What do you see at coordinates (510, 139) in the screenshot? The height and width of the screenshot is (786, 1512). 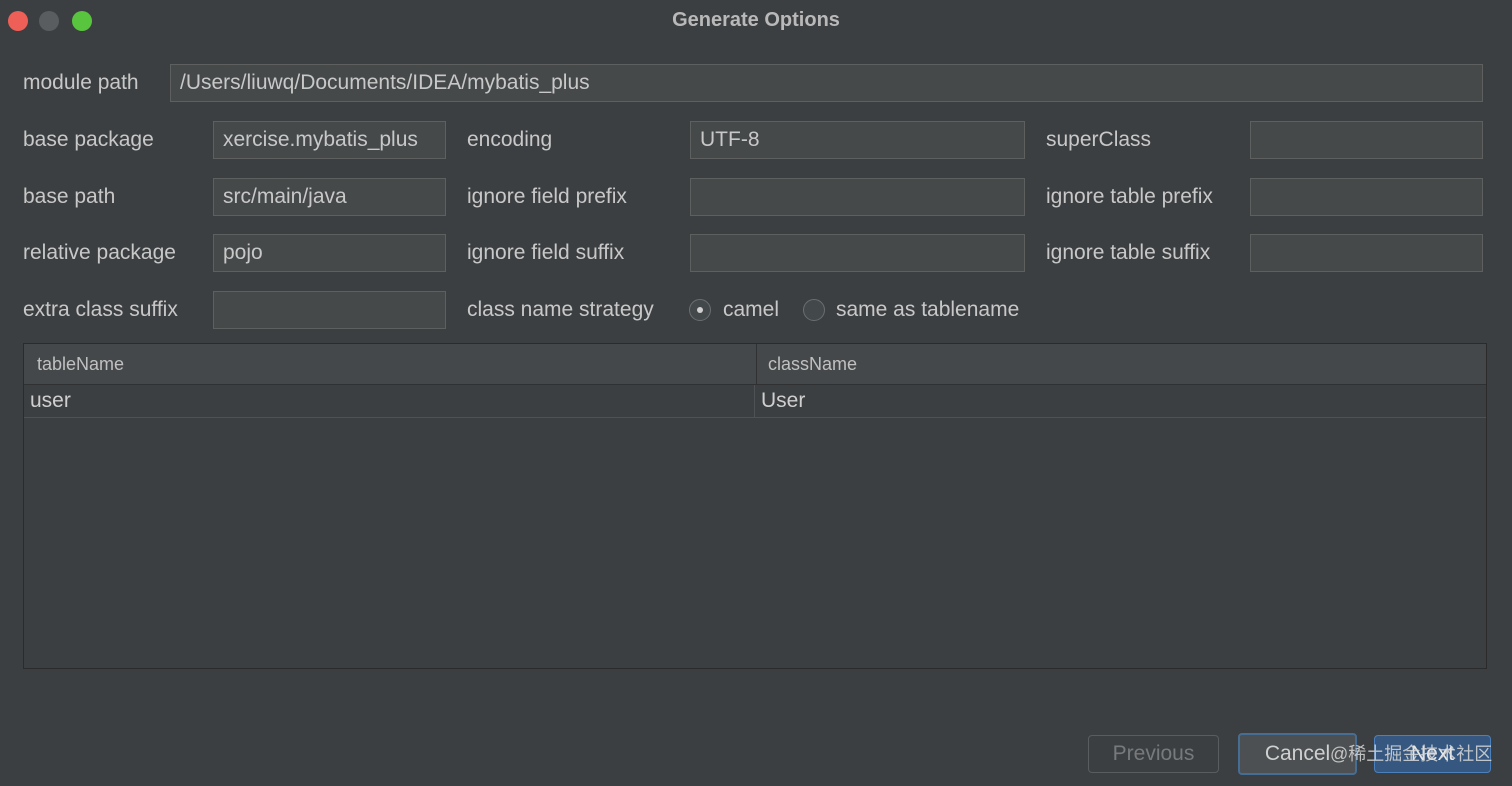 I see `encoding-label: encoding` at bounding box center [510, 139].